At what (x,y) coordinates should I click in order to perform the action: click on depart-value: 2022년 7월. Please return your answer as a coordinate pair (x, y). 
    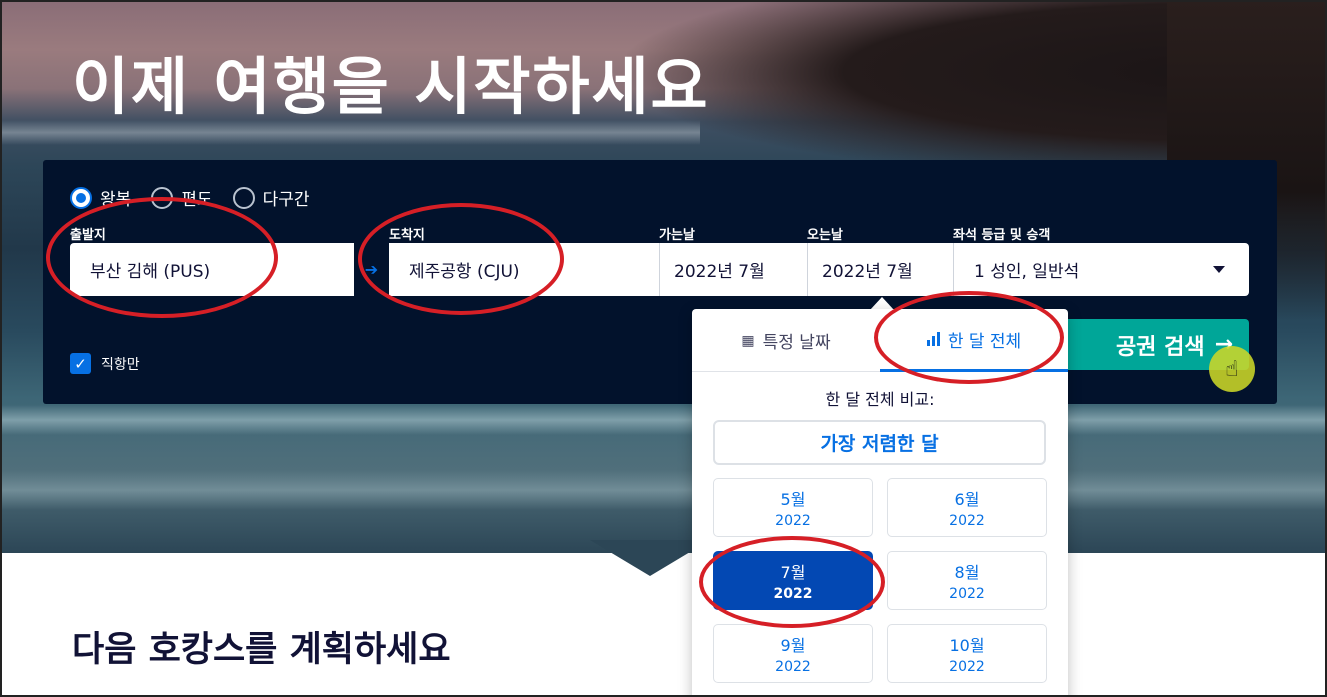
    Looking at the image, I should click on (719, 272).